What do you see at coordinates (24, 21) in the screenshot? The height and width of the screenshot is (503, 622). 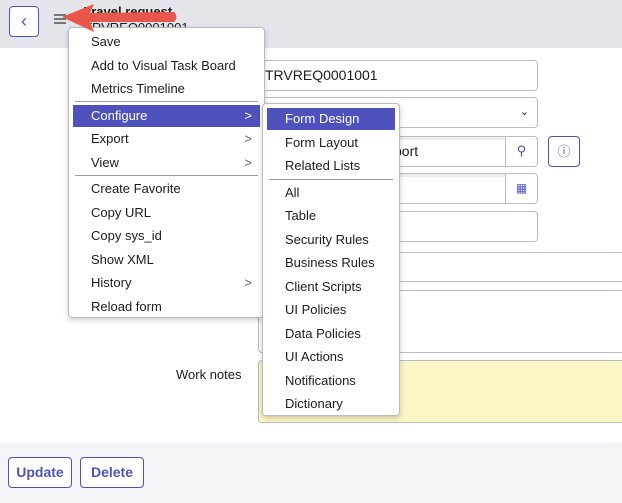 I see `back-button: ‹` at bounding box center [24, 21].